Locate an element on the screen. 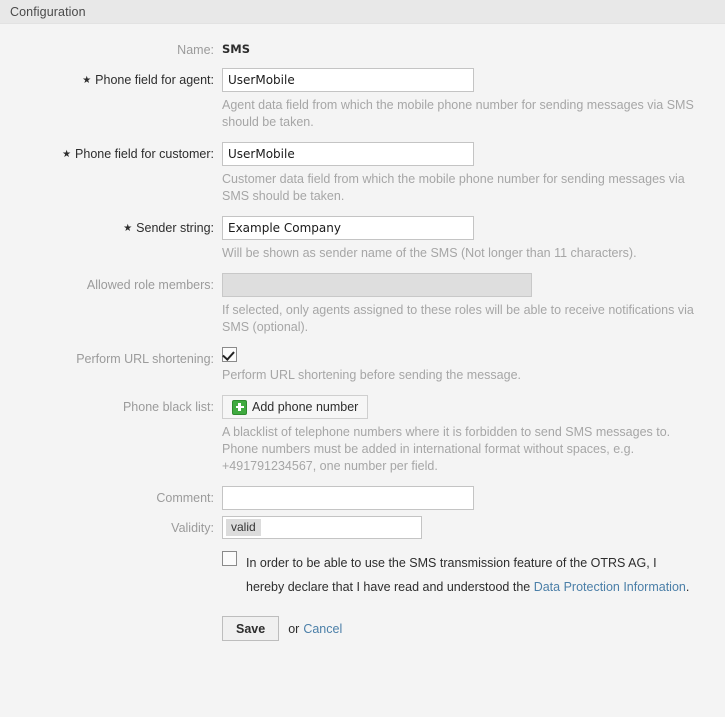  label-sender-string-text: Sender string: is located at coordinates (175, 228).